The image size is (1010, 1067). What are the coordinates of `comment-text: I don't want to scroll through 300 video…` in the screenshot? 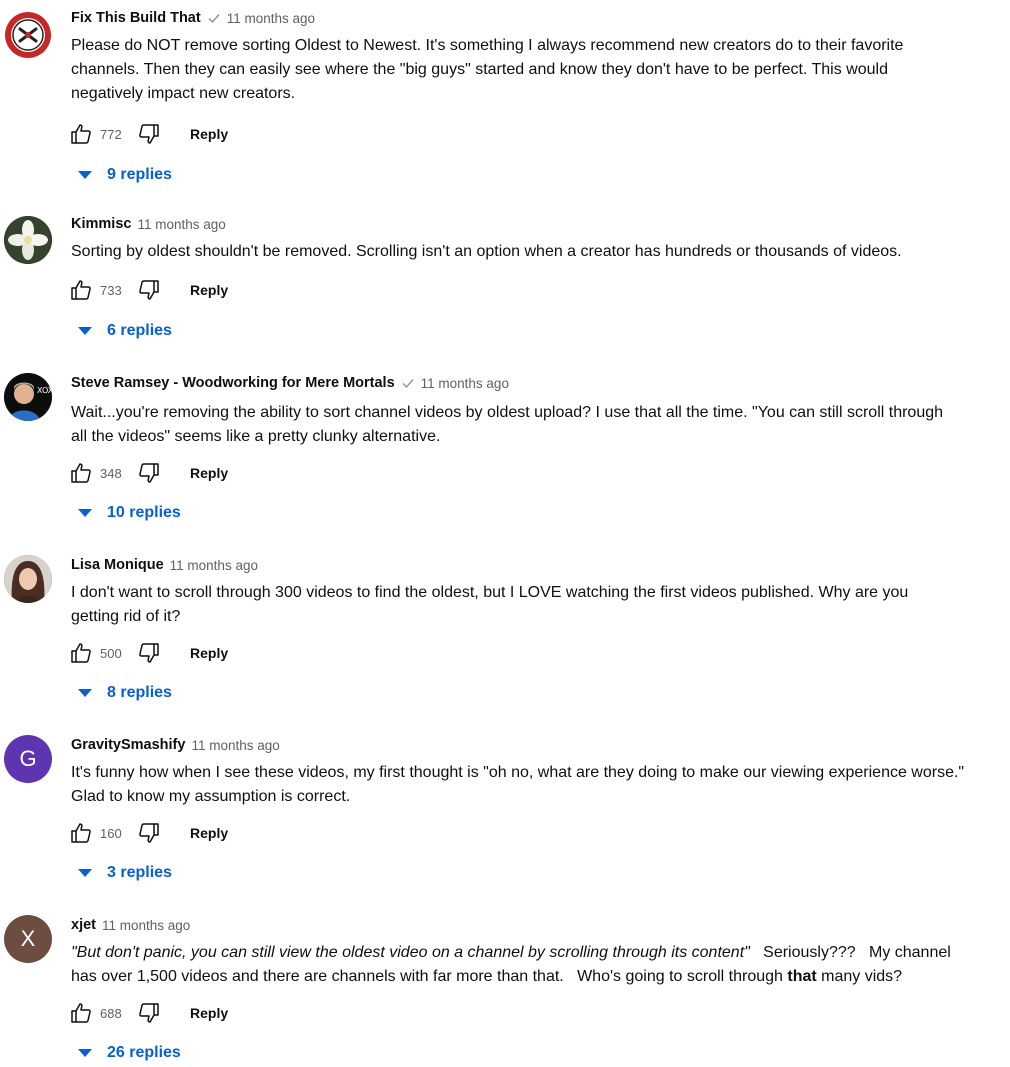 It's located at (538, 605).